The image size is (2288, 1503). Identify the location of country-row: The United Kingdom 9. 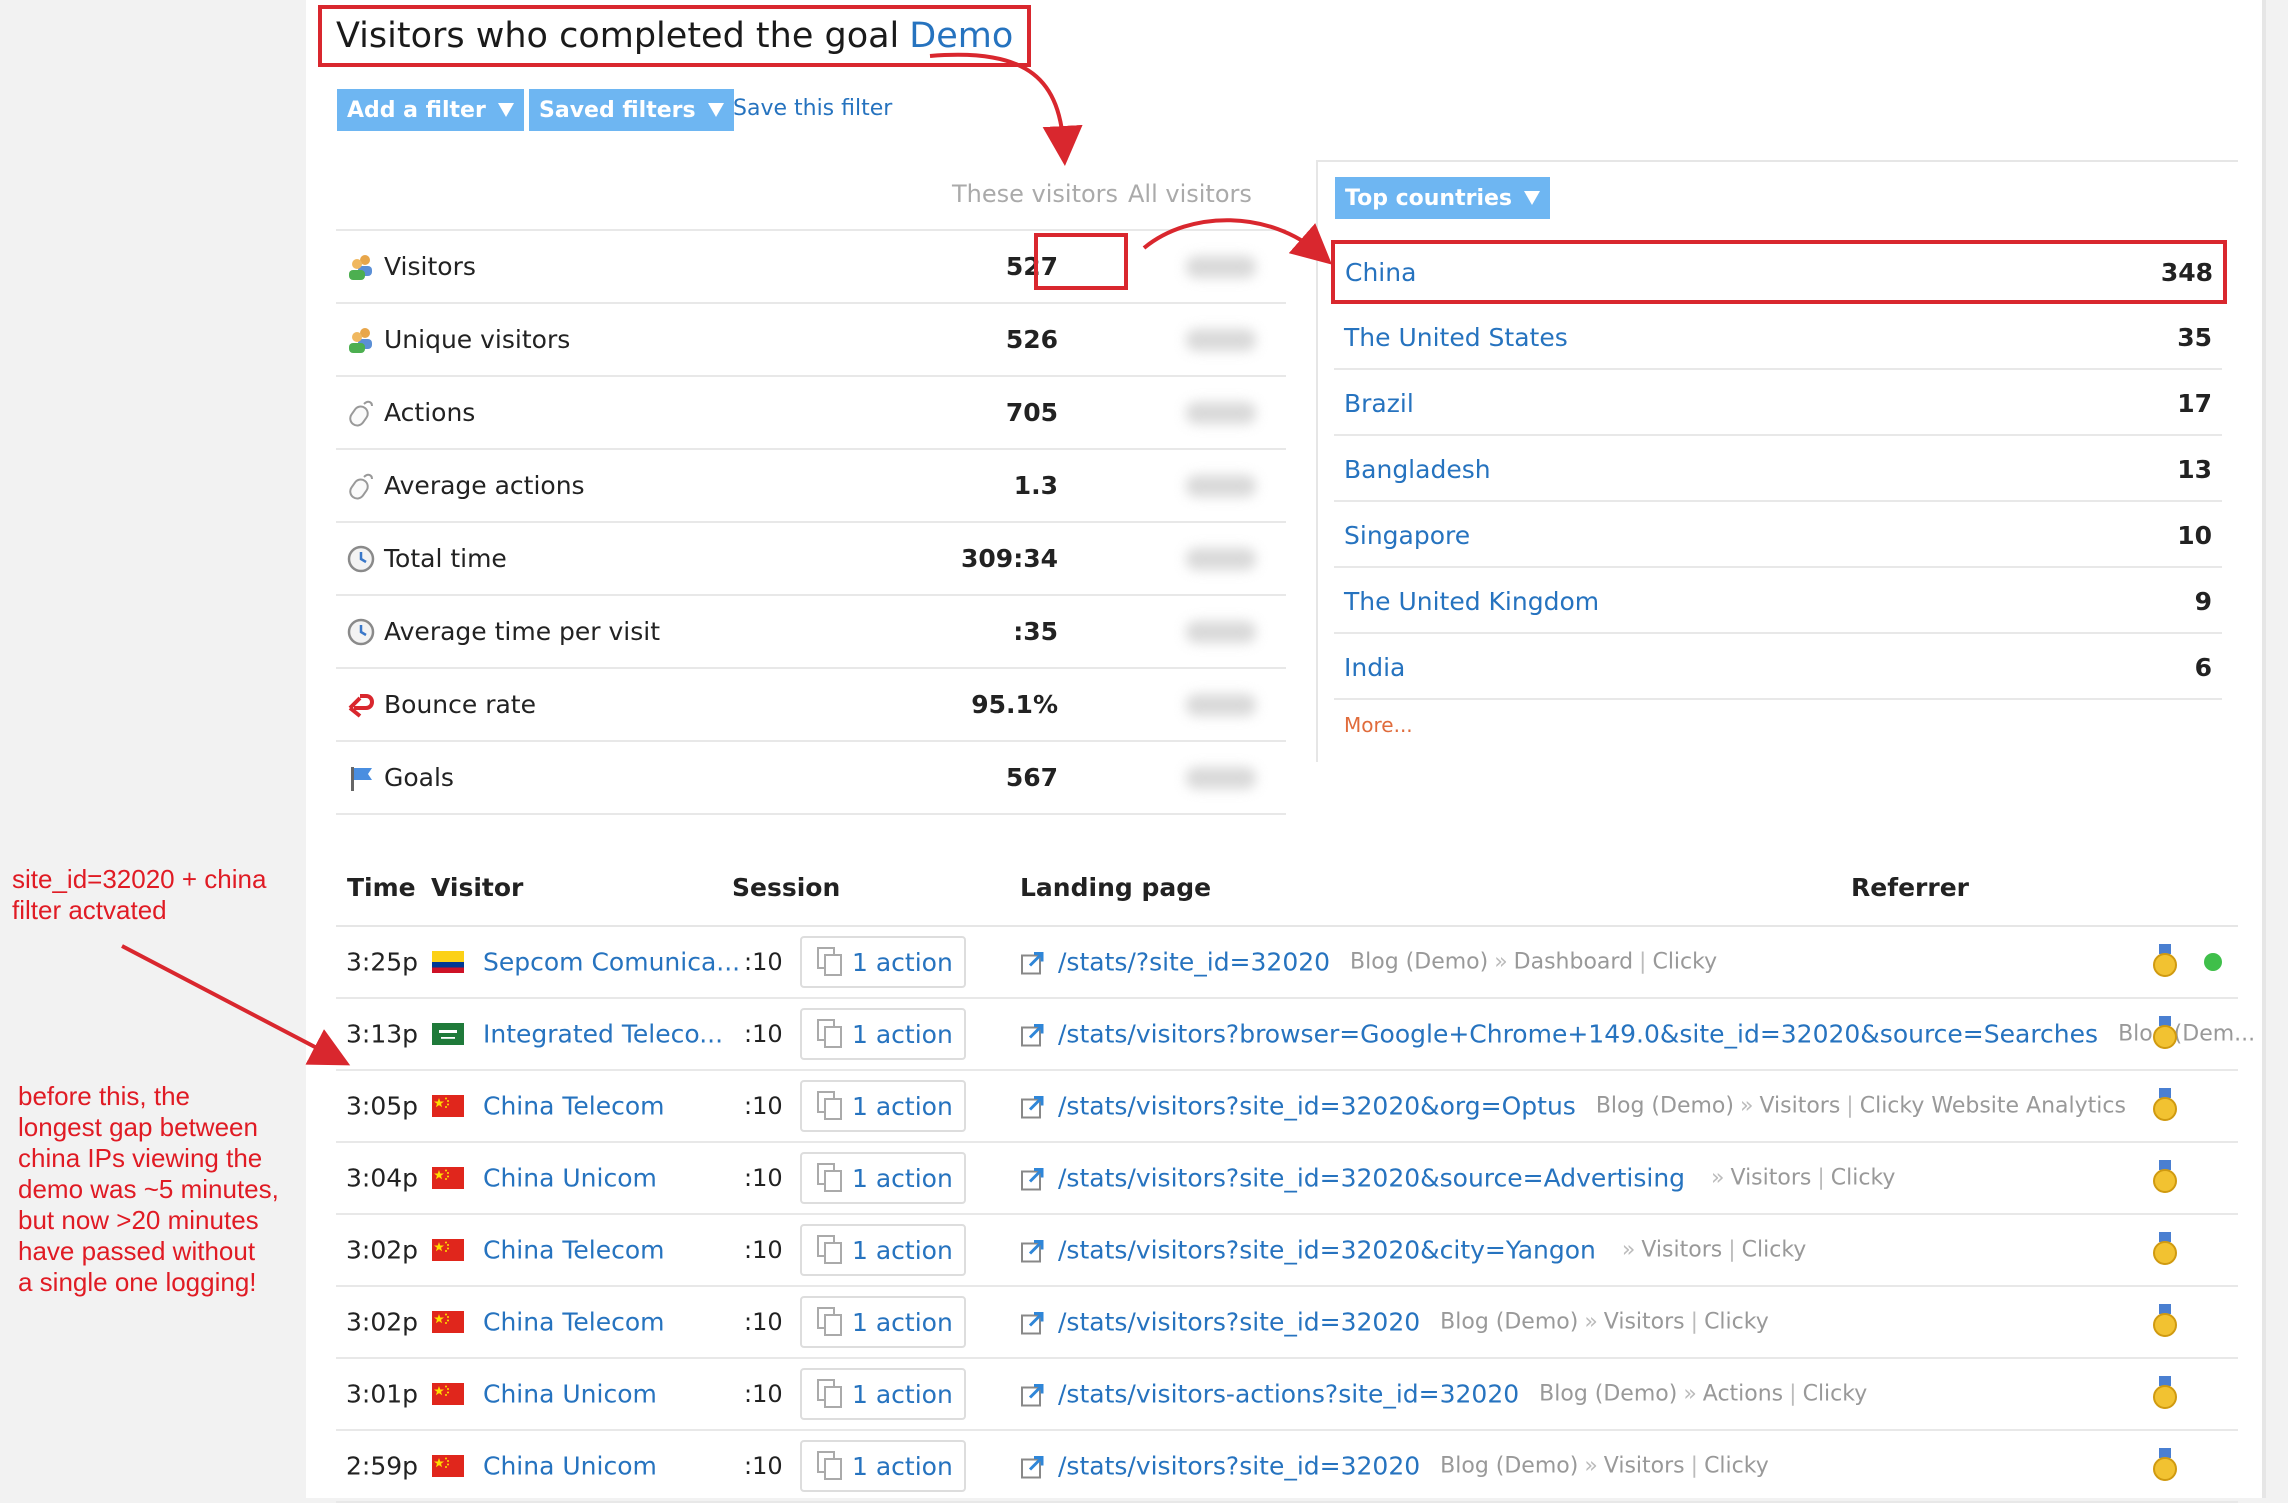
(1778, 602).